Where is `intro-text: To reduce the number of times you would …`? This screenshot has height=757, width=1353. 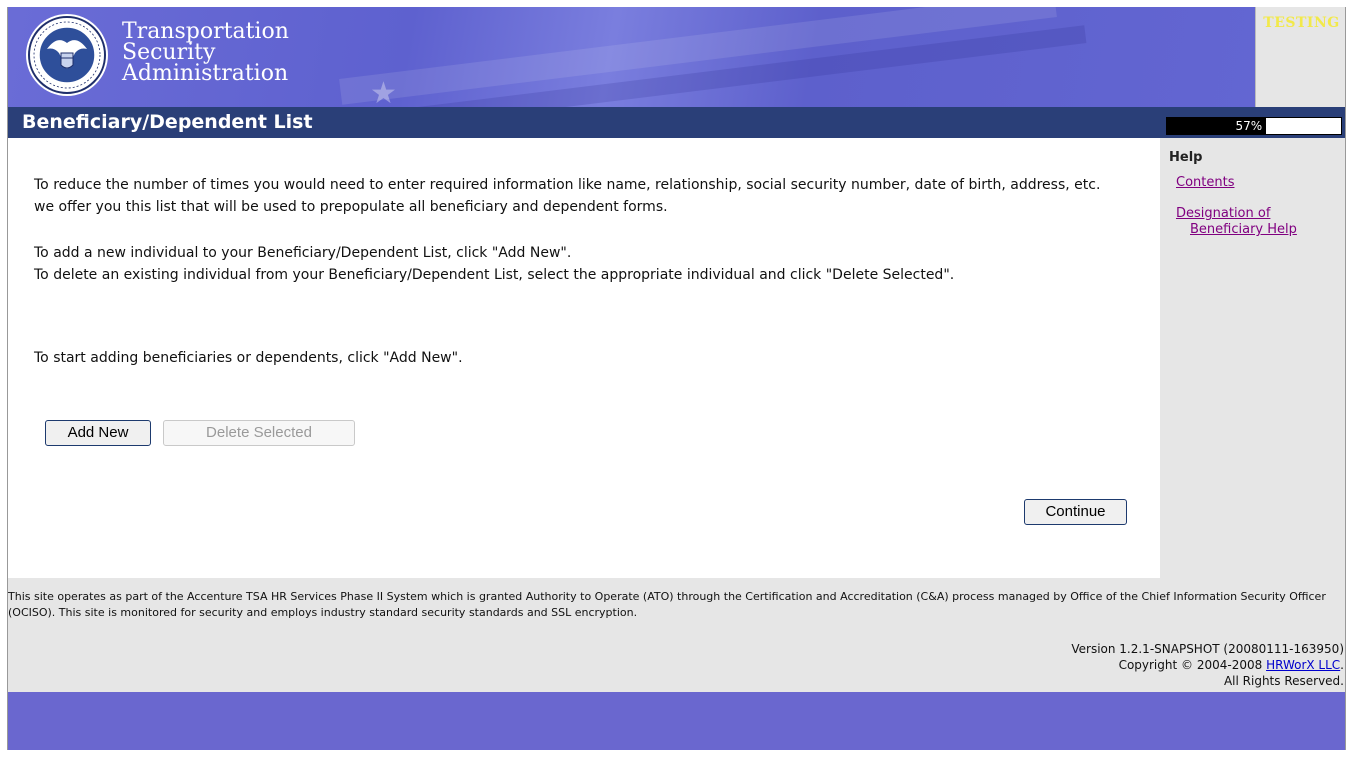 intro-text: To reduce the number of times you would … is located at coordinates (567, 196).